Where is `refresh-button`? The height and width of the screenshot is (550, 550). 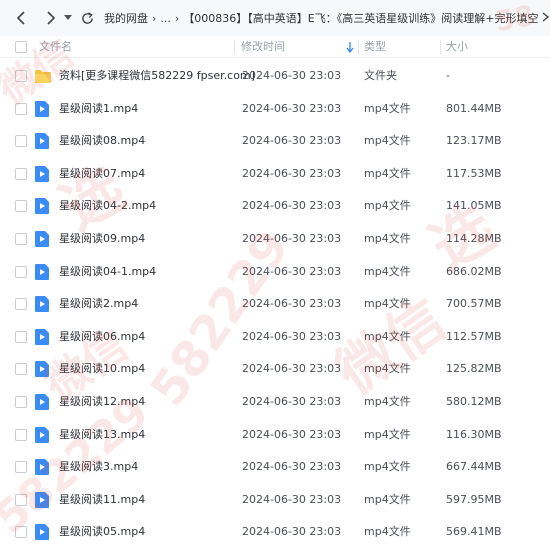 refresh-button is located at coordinates (87, 18).